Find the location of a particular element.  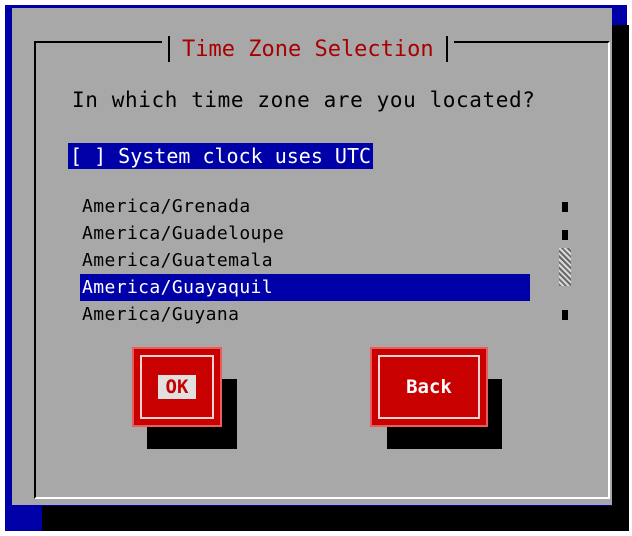

back-button-label: Back is located at coordinates (429, 387).